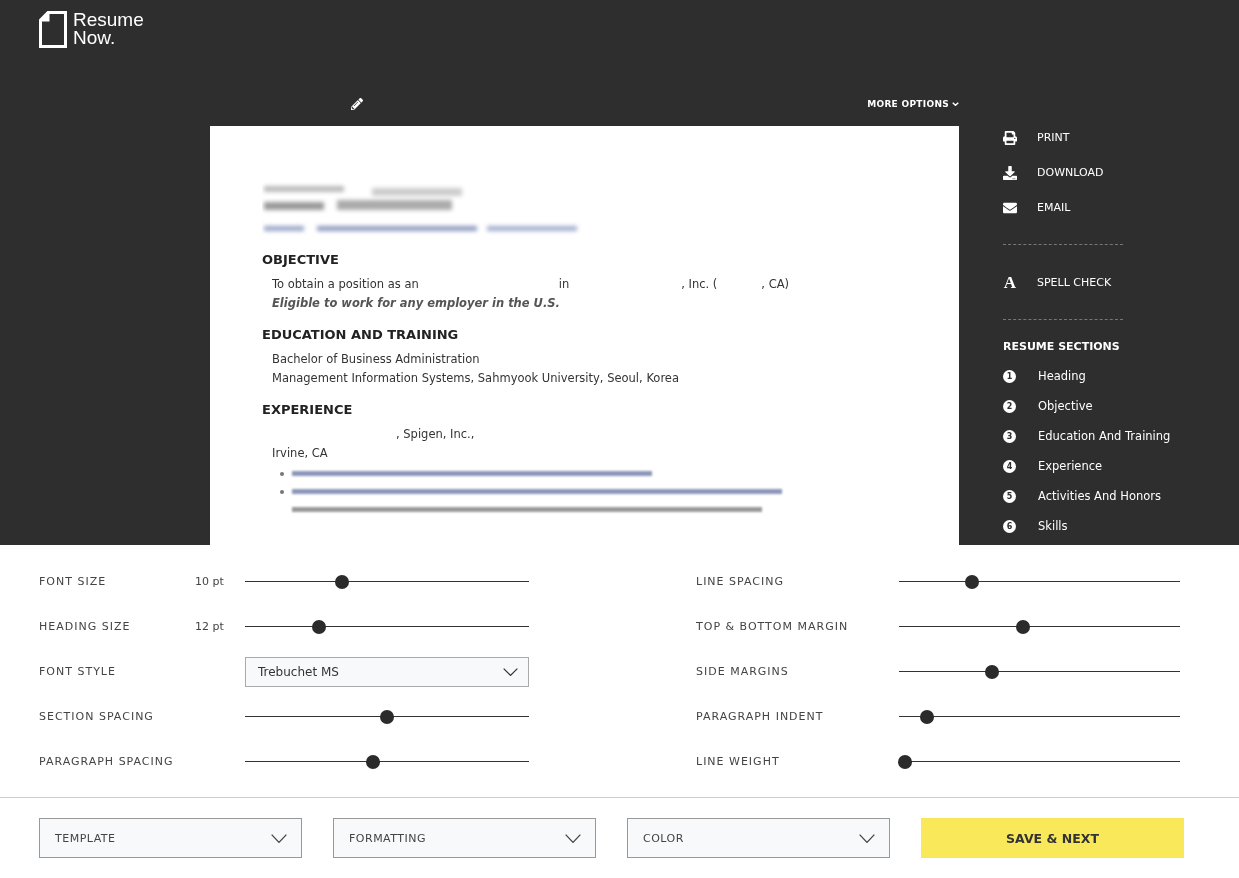  I want to click on font-select: Trebuchet MS, so click(387, 671).